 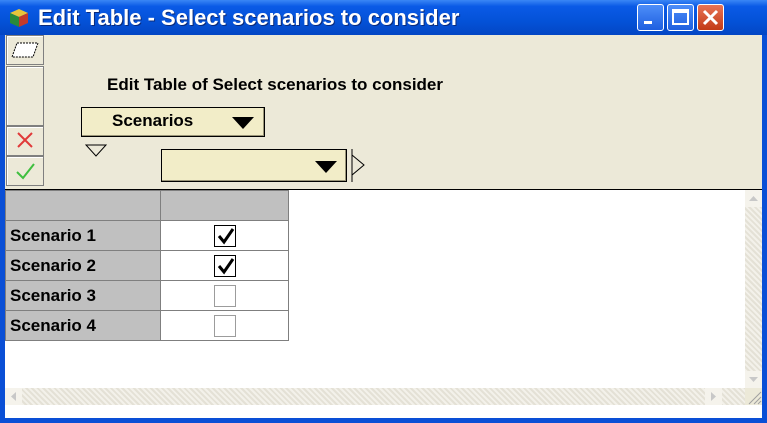 I want to click on horizontal-scrollbar, so click(x=375, y=396).